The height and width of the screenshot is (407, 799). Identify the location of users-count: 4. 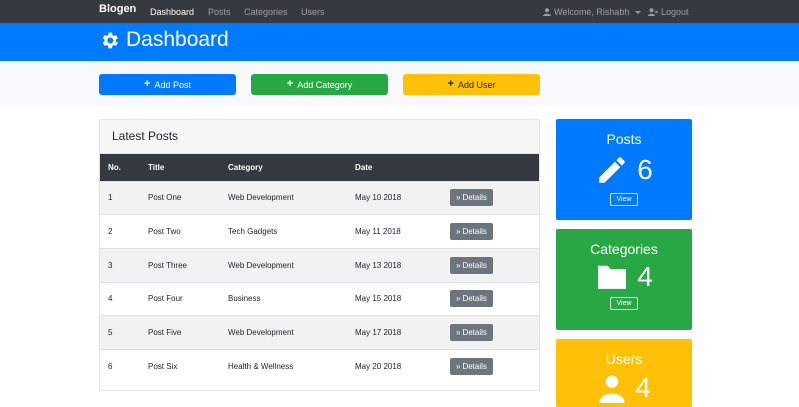
(643, 387).